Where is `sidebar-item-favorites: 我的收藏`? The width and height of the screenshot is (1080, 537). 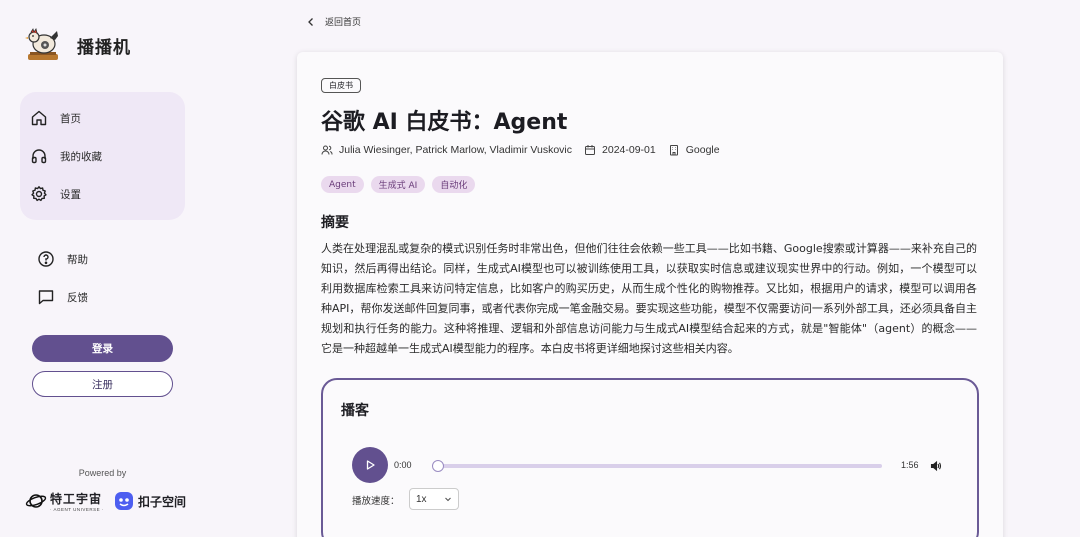
sidebar-item-favorites: 我的收藏 is located at coordinates (66, 156).